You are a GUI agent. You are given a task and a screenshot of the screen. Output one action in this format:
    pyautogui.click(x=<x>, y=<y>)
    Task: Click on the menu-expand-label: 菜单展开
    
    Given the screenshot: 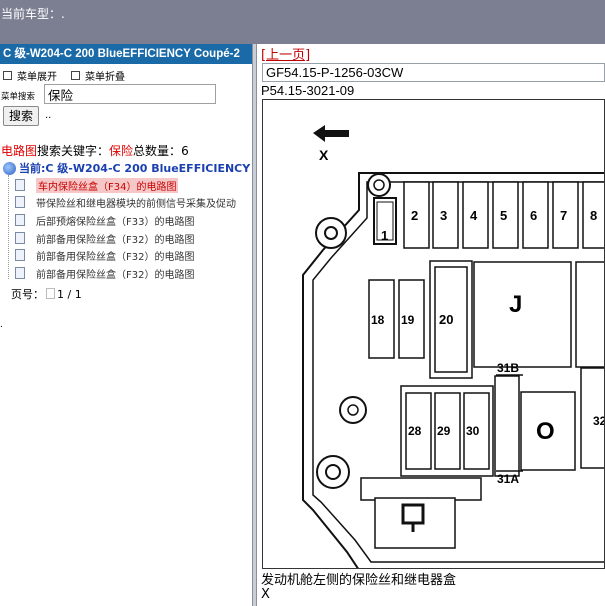 What is the action you would take?
    pyautogui.click(x=37, y=77)
    